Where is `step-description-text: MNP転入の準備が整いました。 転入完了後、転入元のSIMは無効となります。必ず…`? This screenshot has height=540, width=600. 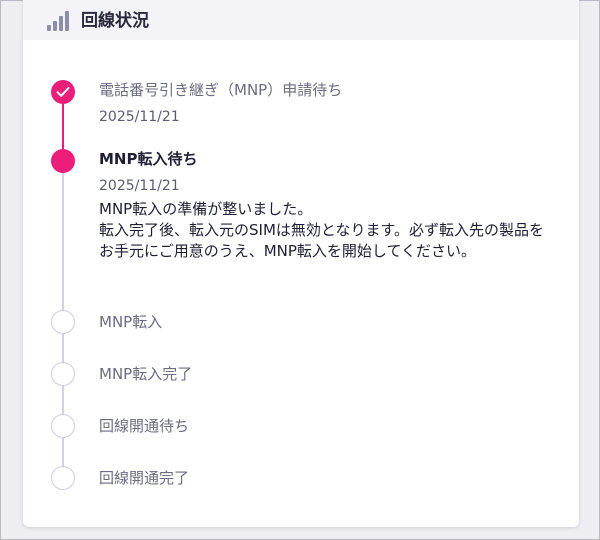
step-description-text: MNP転入の準備が整いました。 転入完了後、転入元のSIMは無効となります。必ず… is located at coordinates (321, 230).